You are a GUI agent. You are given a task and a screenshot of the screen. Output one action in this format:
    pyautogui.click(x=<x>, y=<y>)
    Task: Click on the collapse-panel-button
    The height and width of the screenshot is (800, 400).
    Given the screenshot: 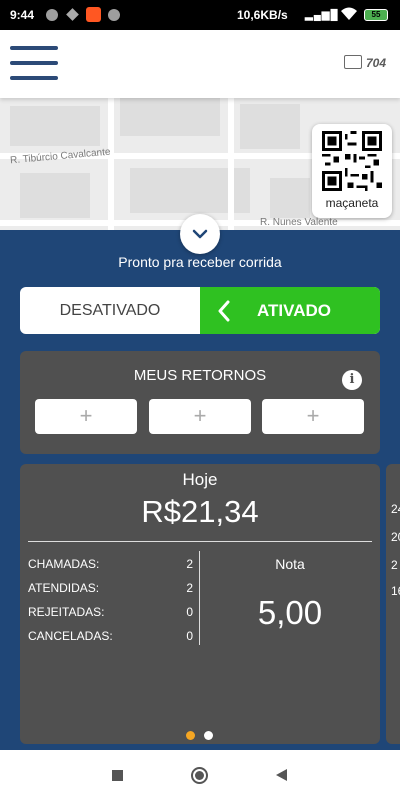 What is the action you would take?
    pyautogui.click(x=200, y=234)
    